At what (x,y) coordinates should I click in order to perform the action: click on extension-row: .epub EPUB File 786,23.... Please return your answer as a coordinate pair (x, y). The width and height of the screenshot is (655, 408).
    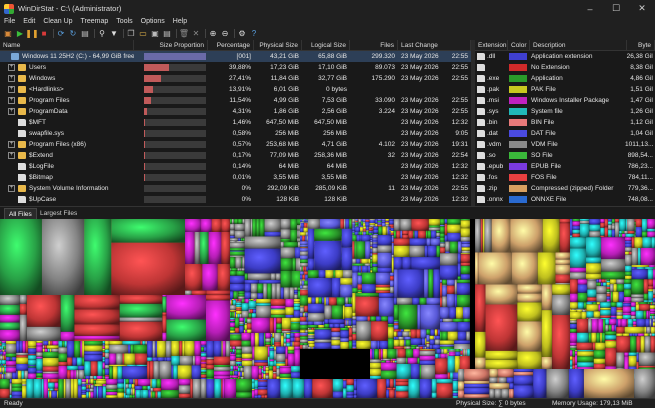
    Looking at the image, I should click on (565, 166).